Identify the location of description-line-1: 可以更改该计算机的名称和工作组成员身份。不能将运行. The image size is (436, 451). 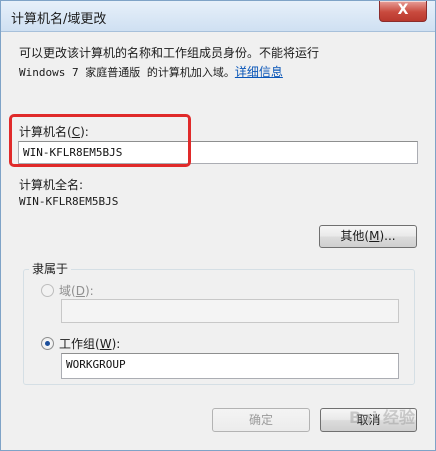
(169, 53).